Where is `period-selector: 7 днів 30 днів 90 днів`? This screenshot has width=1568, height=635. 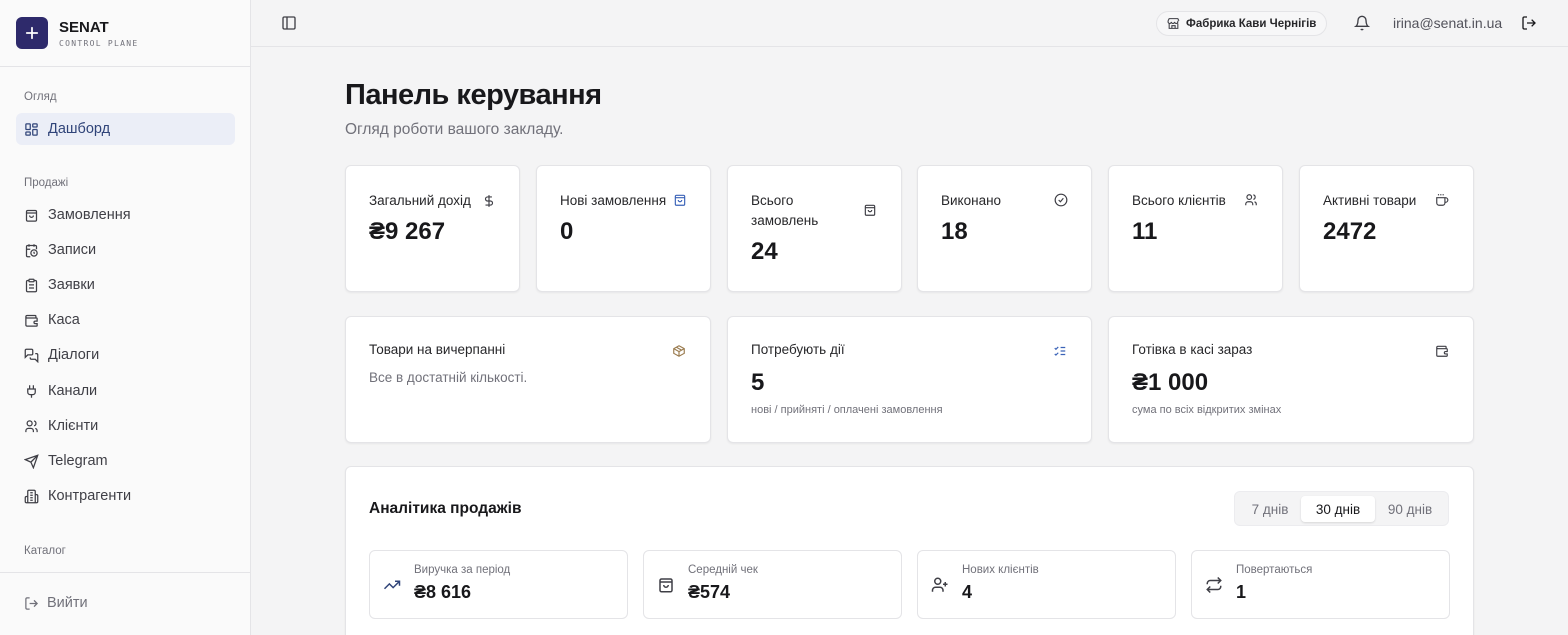 period-selector: 7 днів 30 днів 90 днів is located at coordinates (1341, 508).